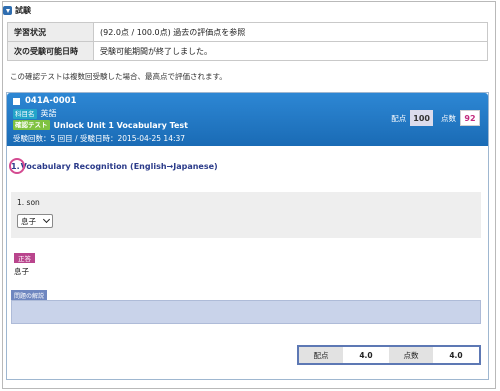 Image resolution: width=500 pixels, height=391 pixels. What do you see at coordinates (21, 271) in the screenshot?
I see `correct-answer: 息子` at bounding box center [21, 271].